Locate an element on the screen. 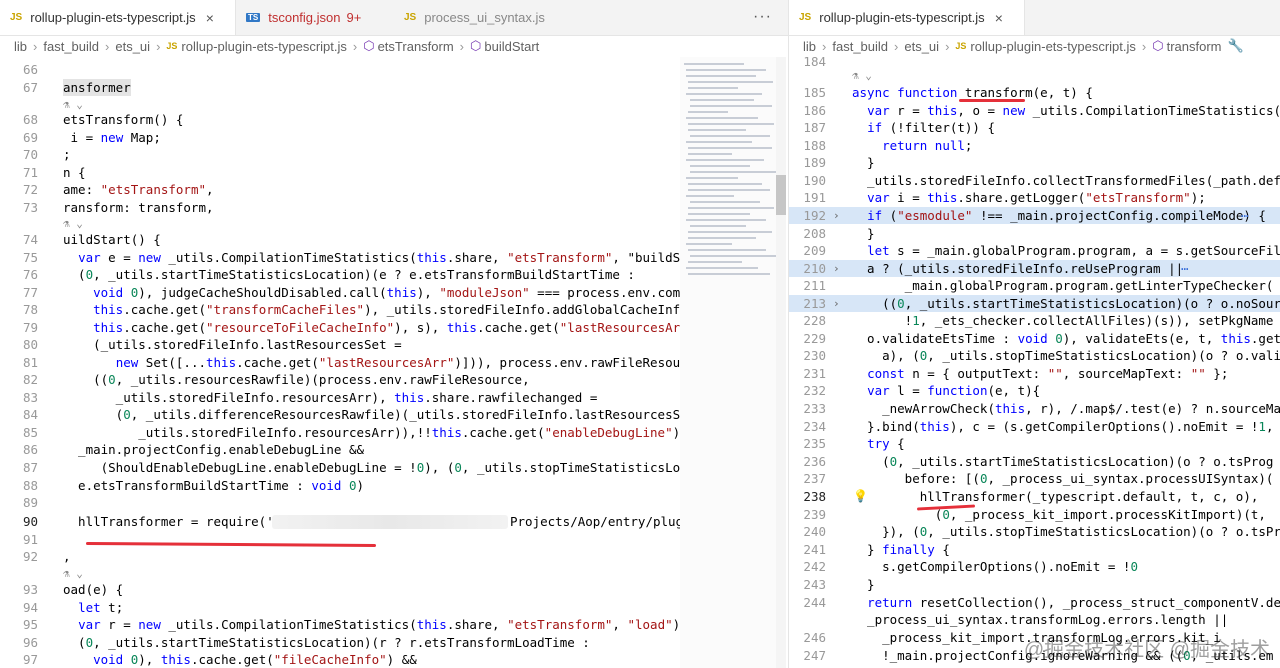 The width and height of the screenshot is (1280, 668). code-line: 232 var l = function(e, t){ is located at coordinates (1034, 390).